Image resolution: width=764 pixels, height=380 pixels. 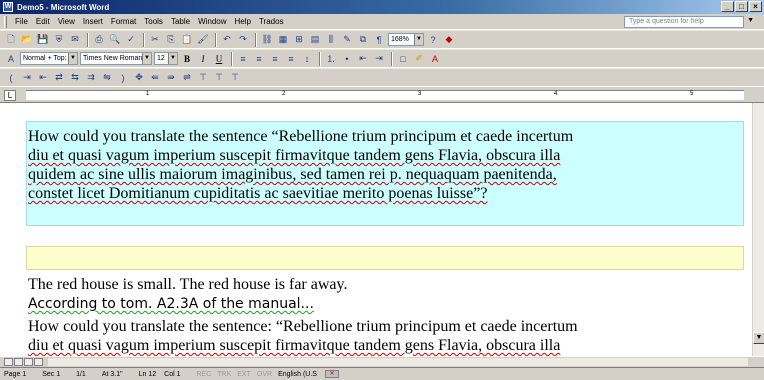 What do you see at coordinates (11, 78) in the screenshot?
I see `open-get-icon: (` at bounding box center [11, 78].